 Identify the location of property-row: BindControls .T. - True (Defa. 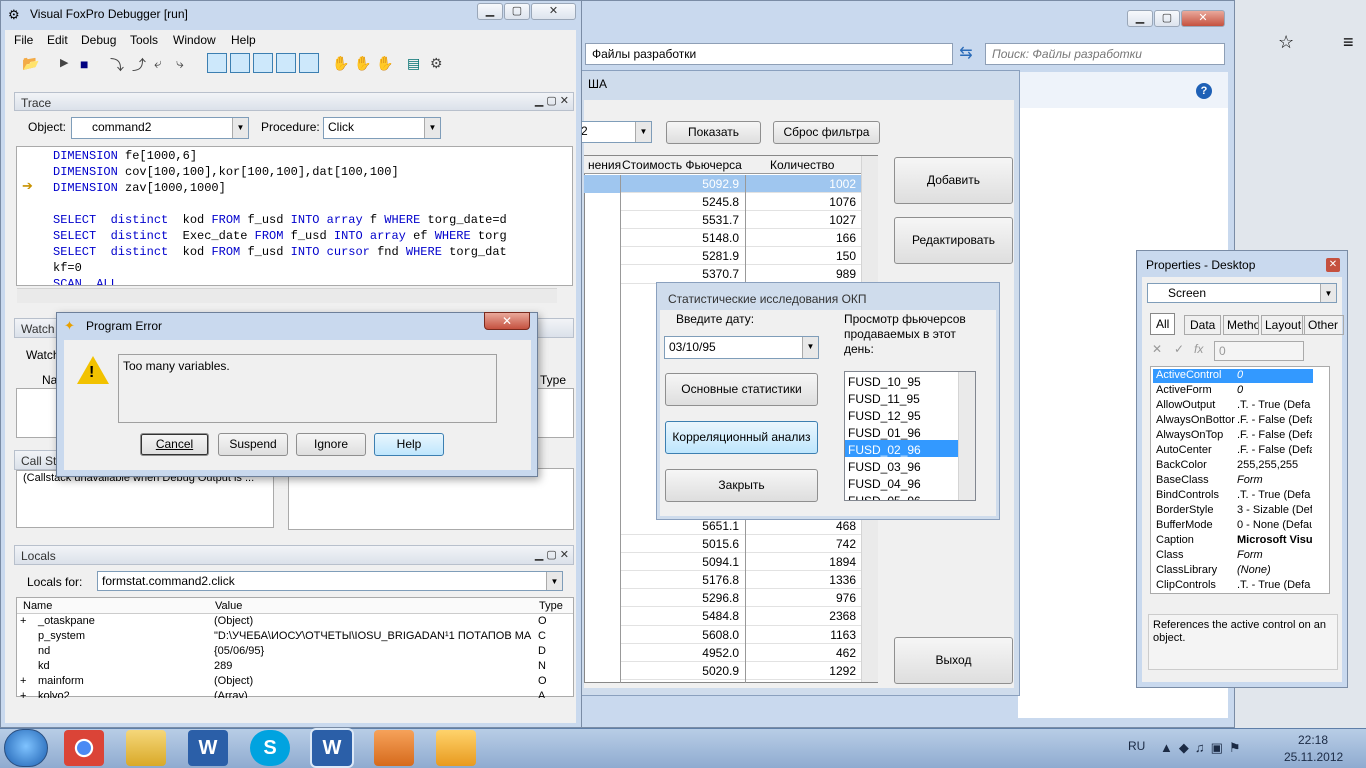
(1232, 495).